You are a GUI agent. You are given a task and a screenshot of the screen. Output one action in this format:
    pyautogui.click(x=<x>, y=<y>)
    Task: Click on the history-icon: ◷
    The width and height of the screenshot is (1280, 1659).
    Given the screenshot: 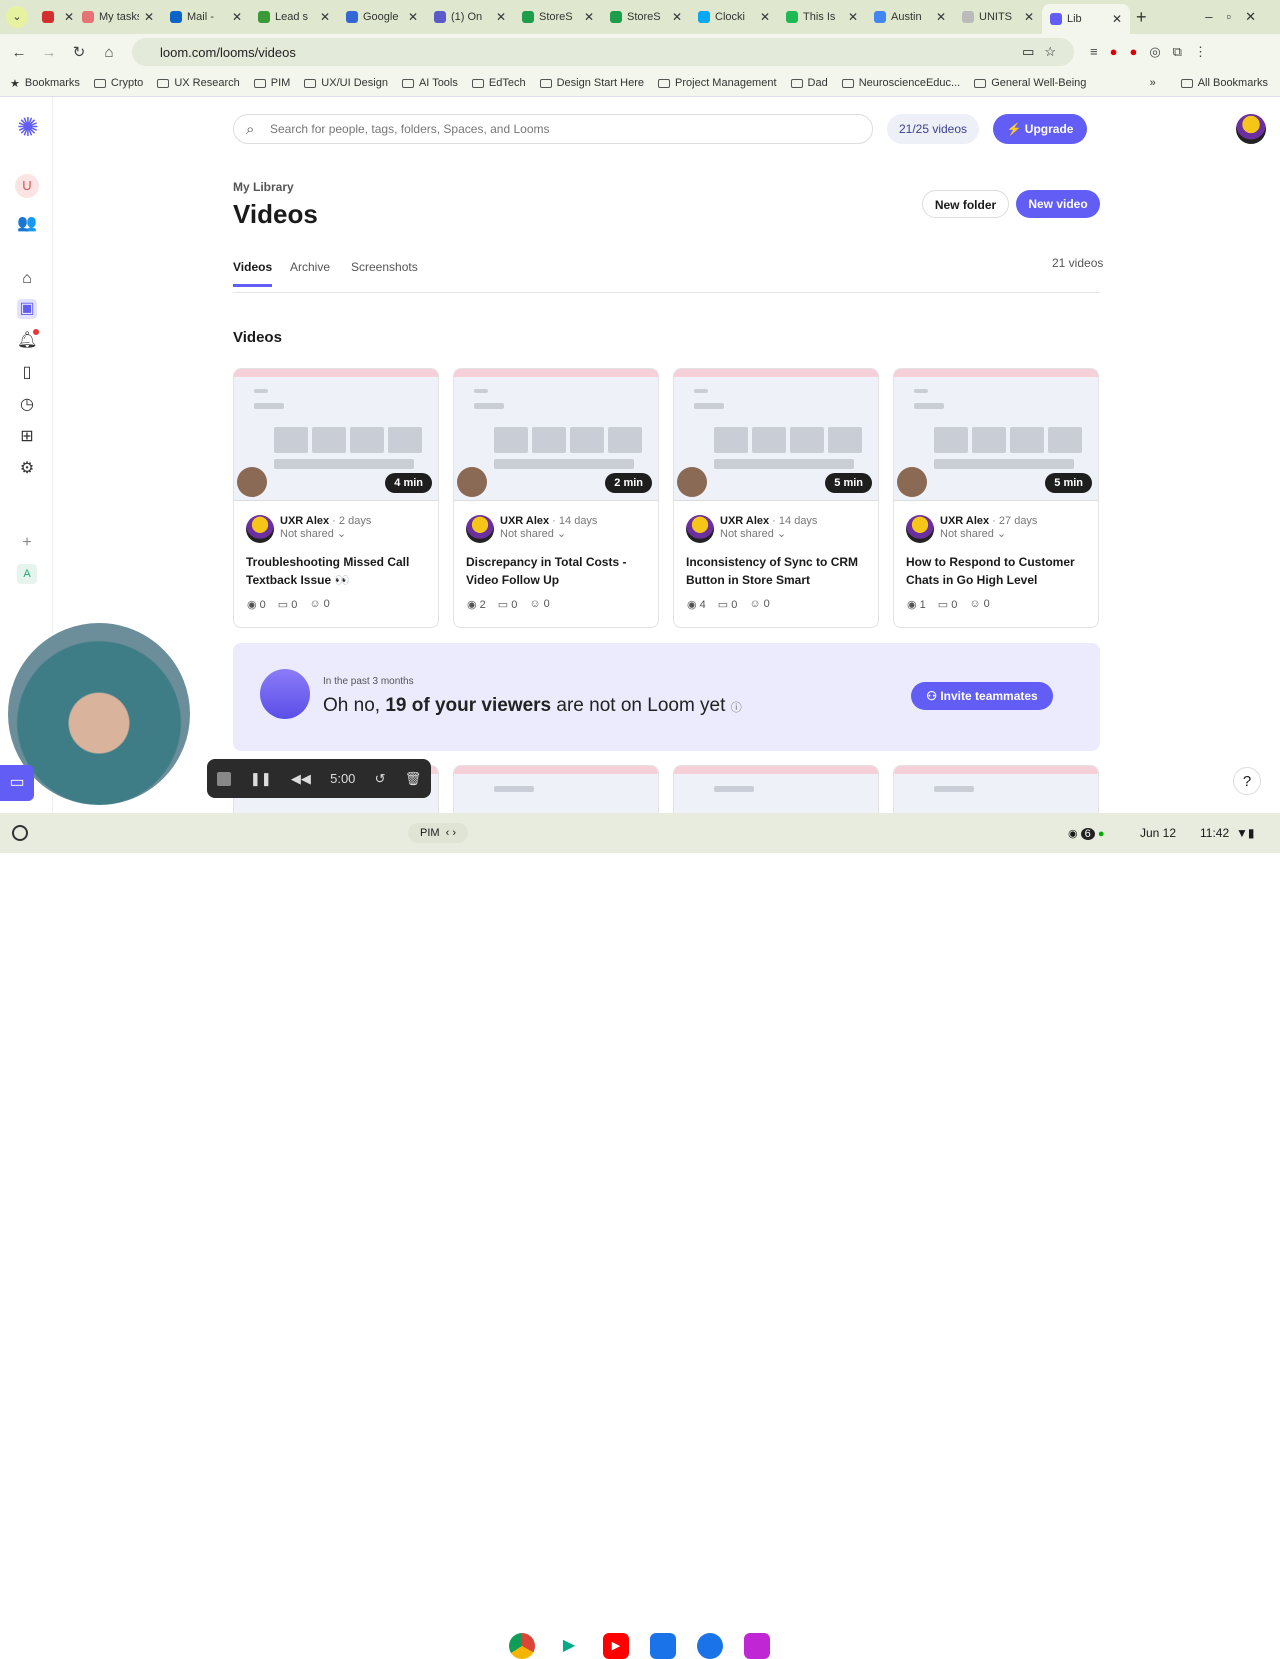 What is the action you would take?
    pyautogui.click(x=27, y=405)
    